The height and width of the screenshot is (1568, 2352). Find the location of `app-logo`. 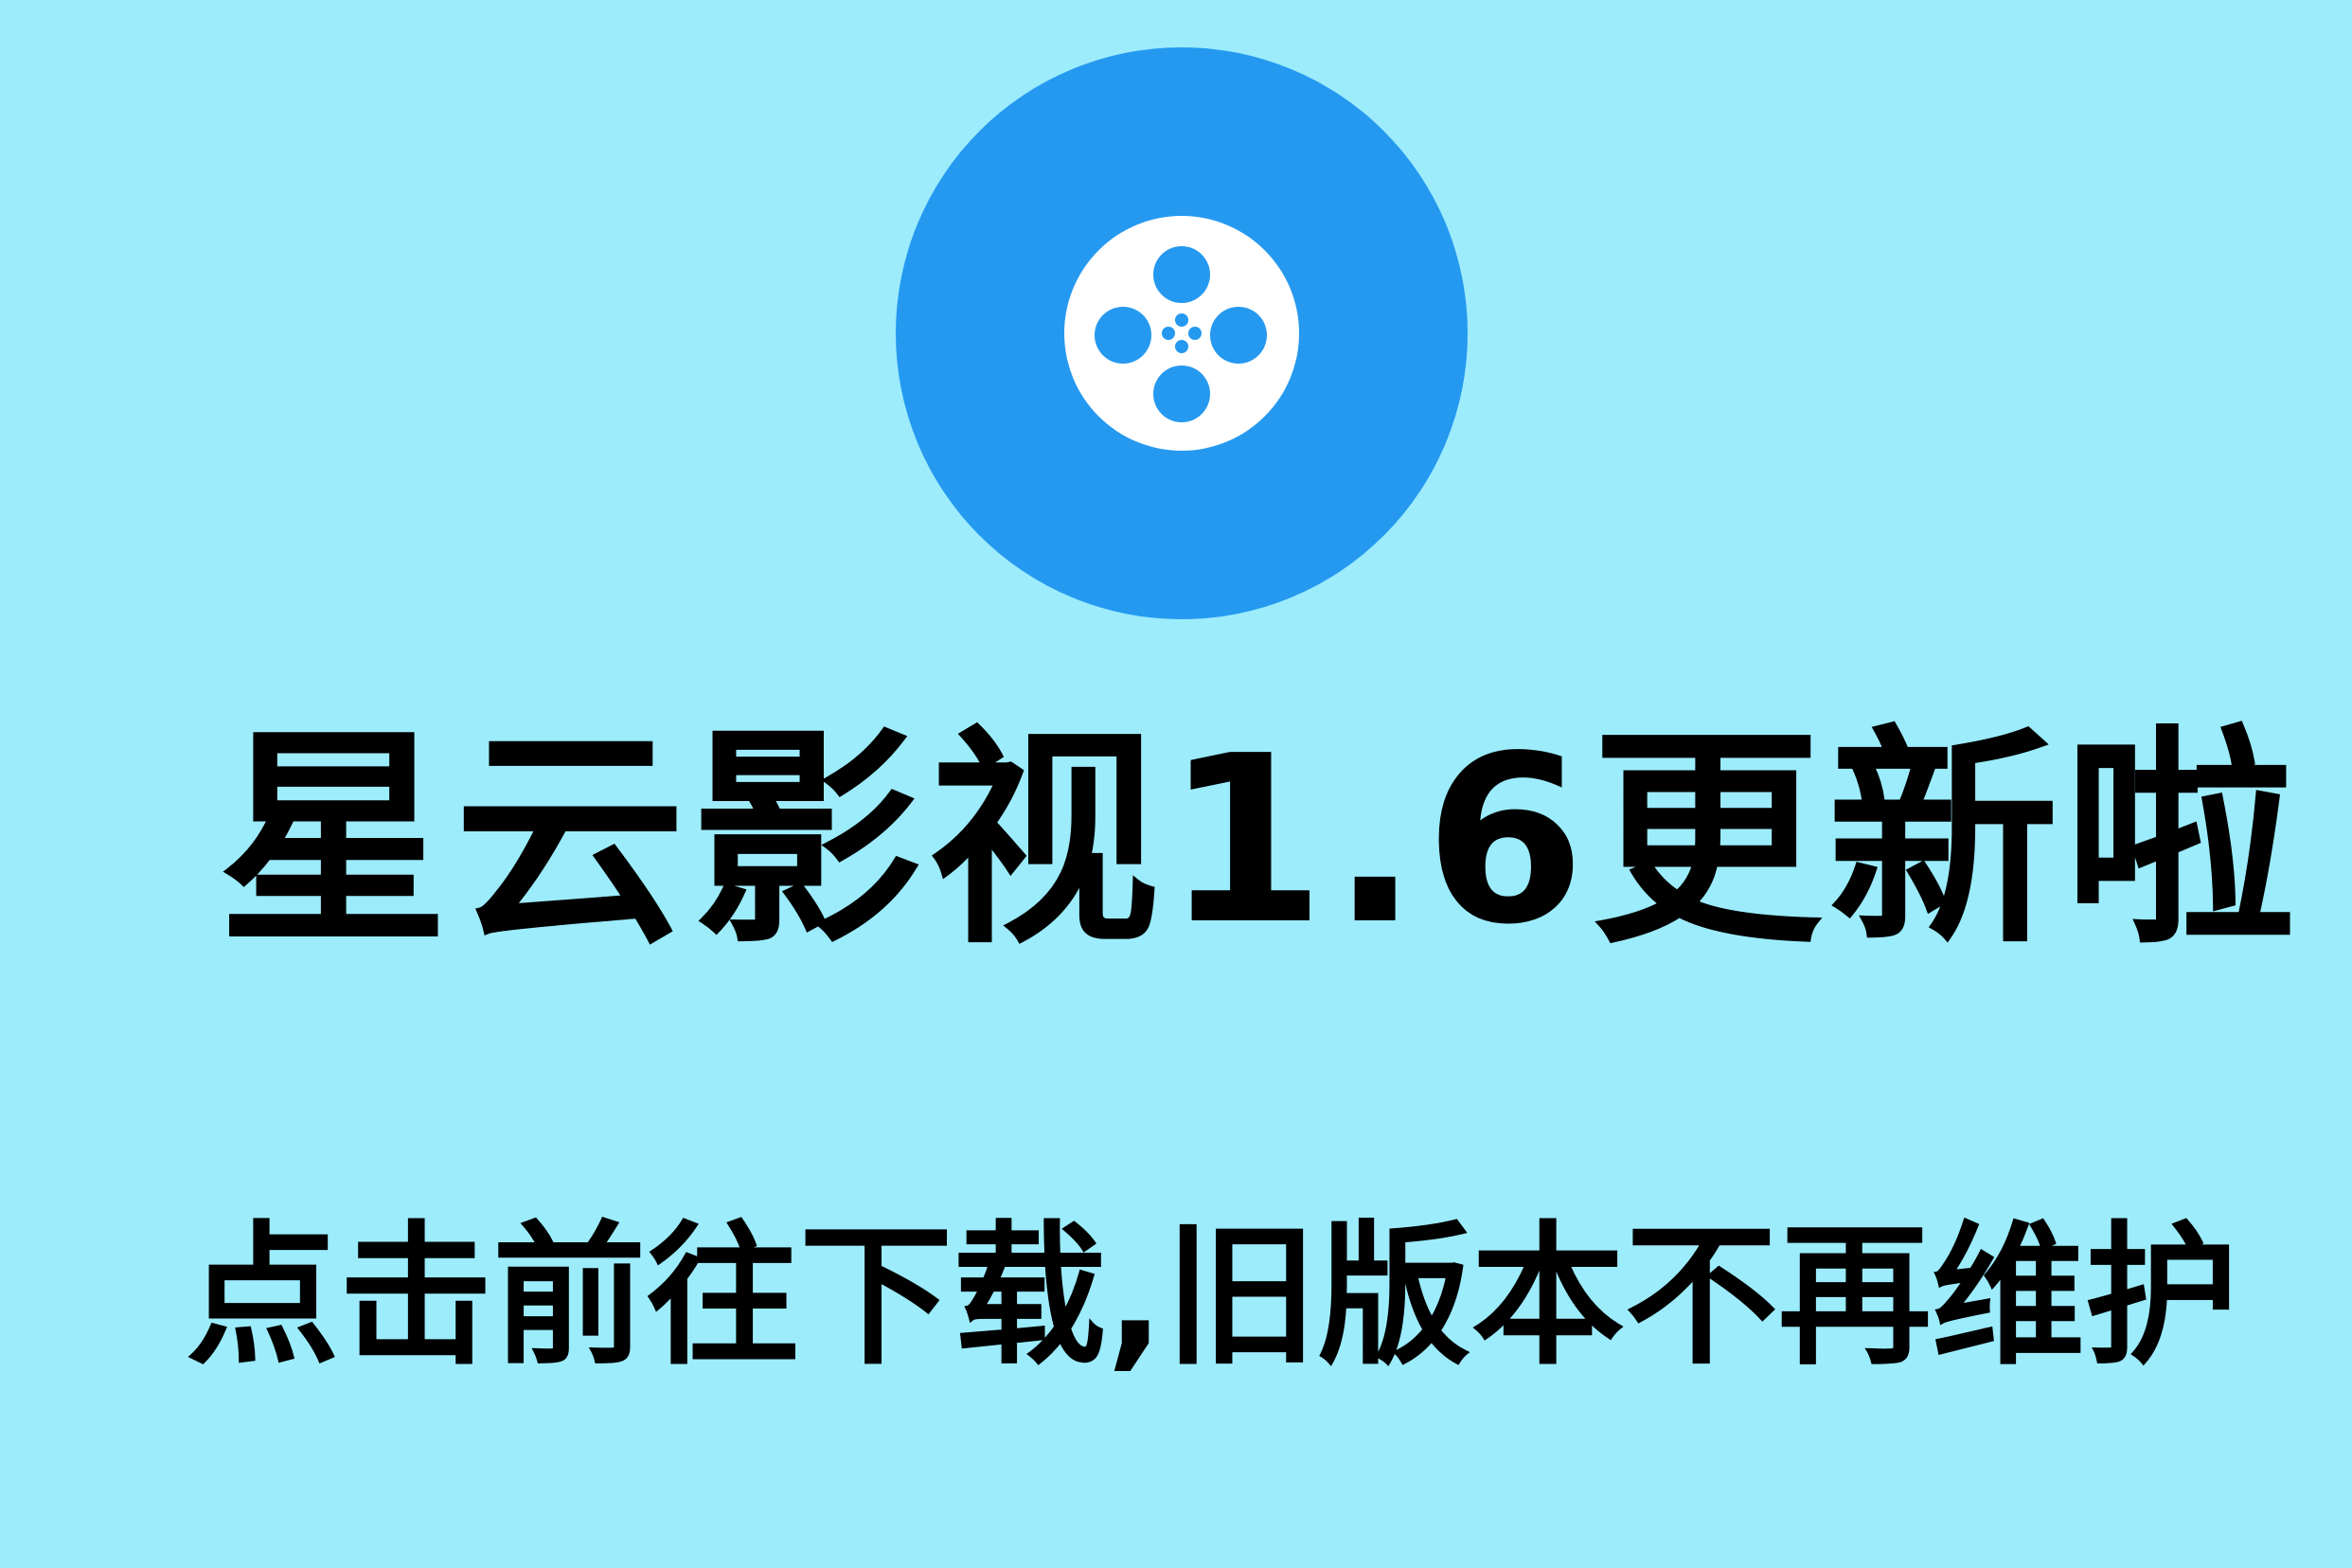

app-logo is located at coordinates (1182, 333).